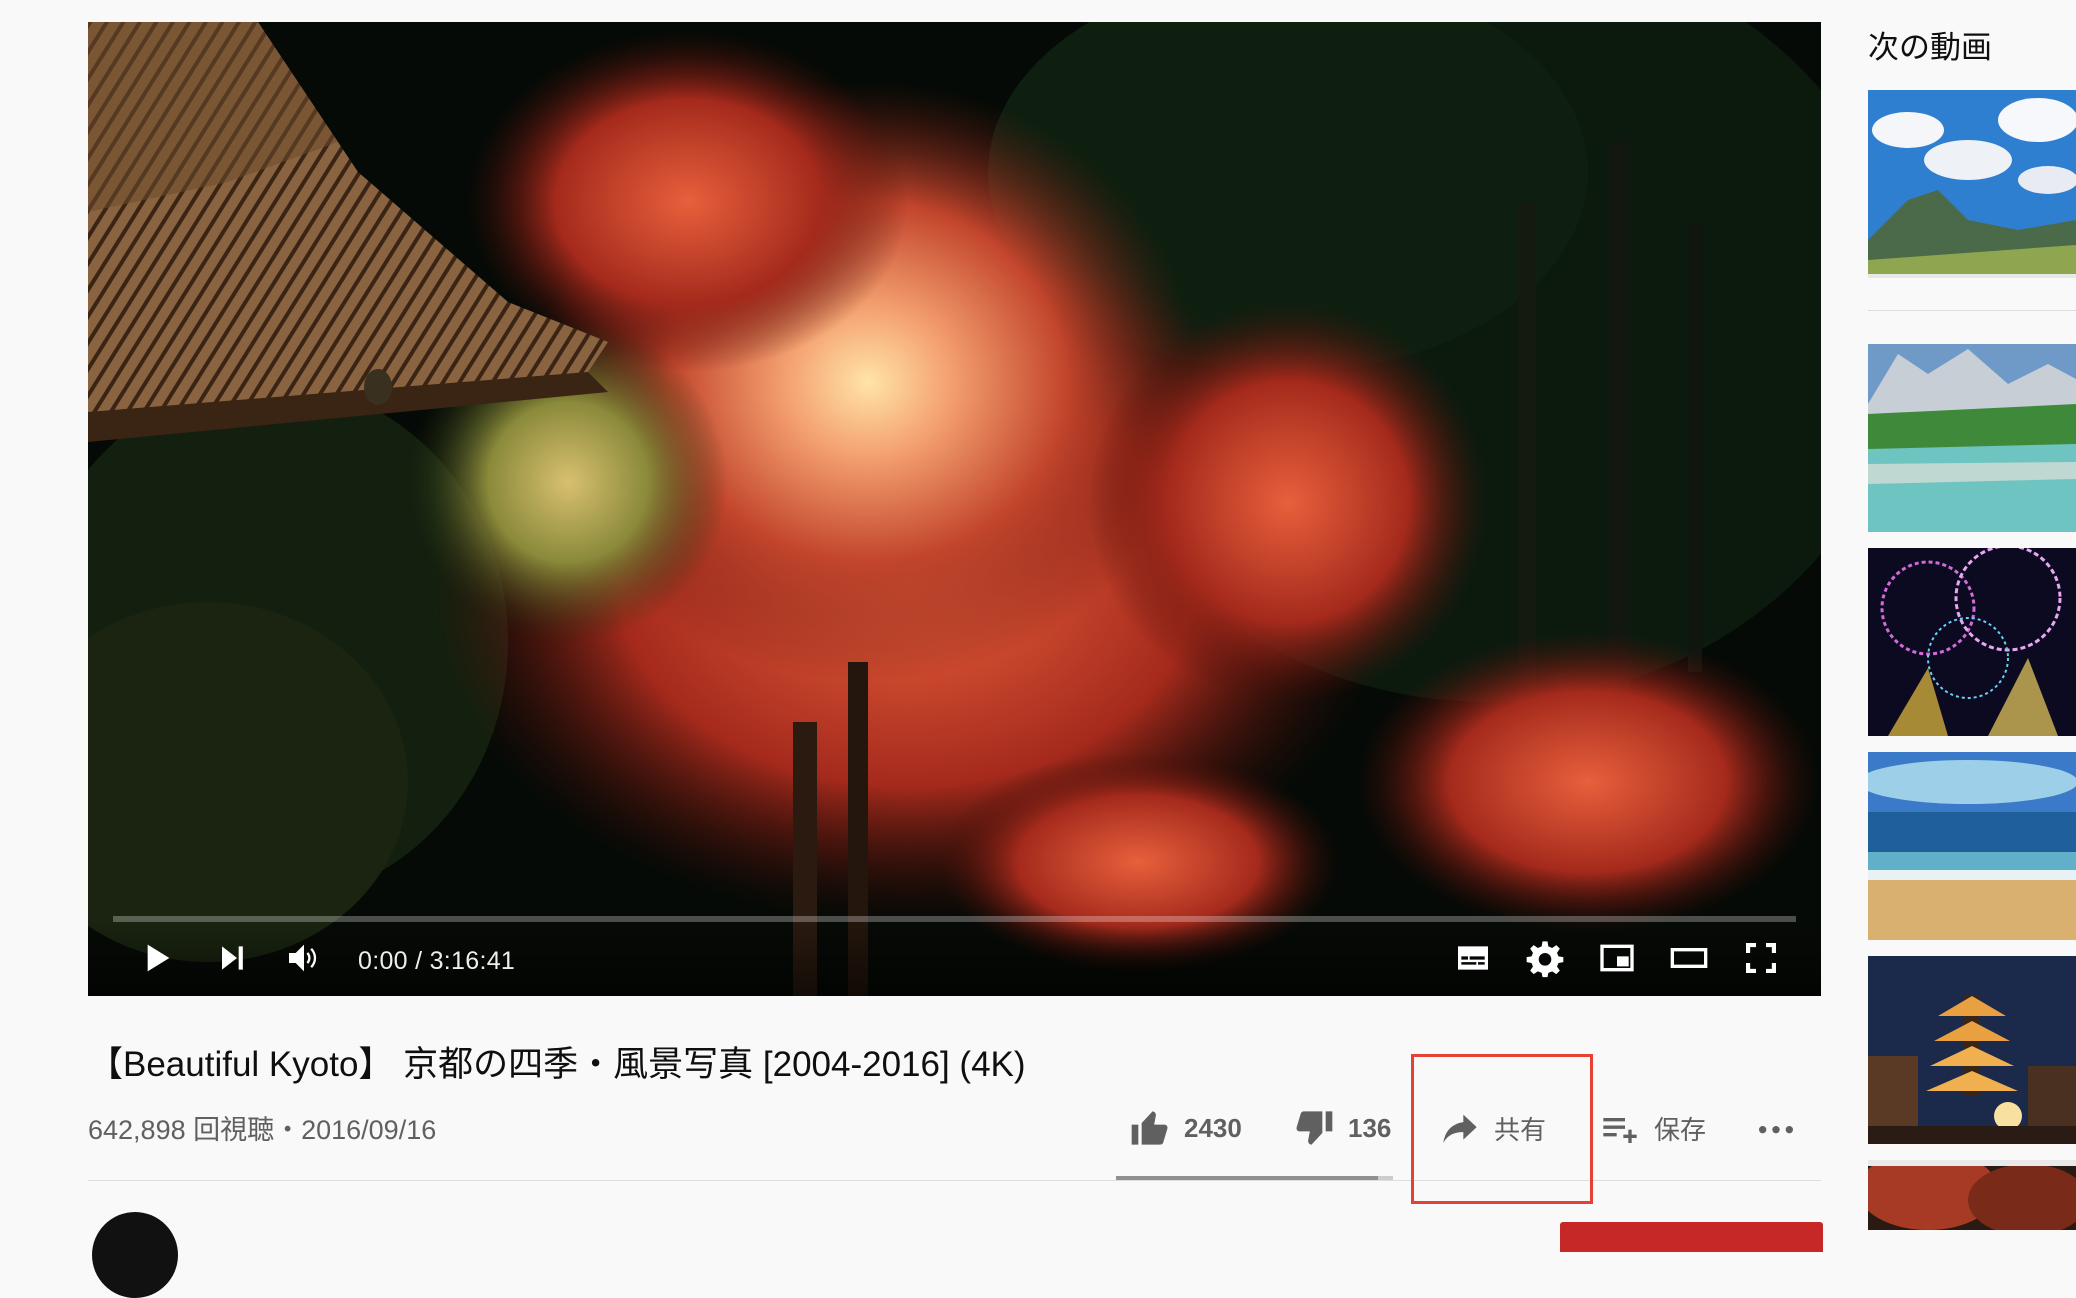 The height and width of the screenshot is (1298, 2076). I want to click on miniplayer-icon, so click(1617, 958).